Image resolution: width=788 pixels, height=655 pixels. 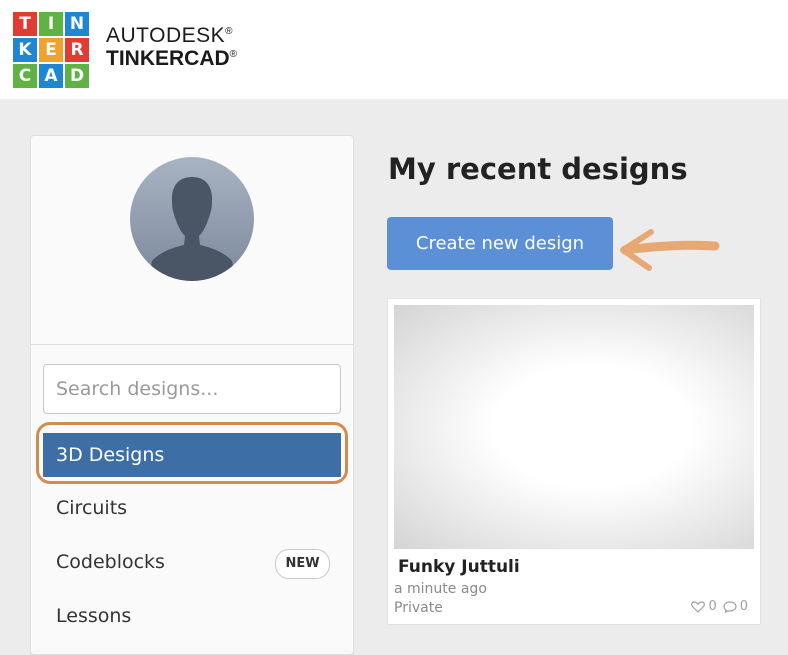 What do you see at coordinates (25, 50) in the screenshot?
I see `logo-letter: K` at bounding box center [25, 50].